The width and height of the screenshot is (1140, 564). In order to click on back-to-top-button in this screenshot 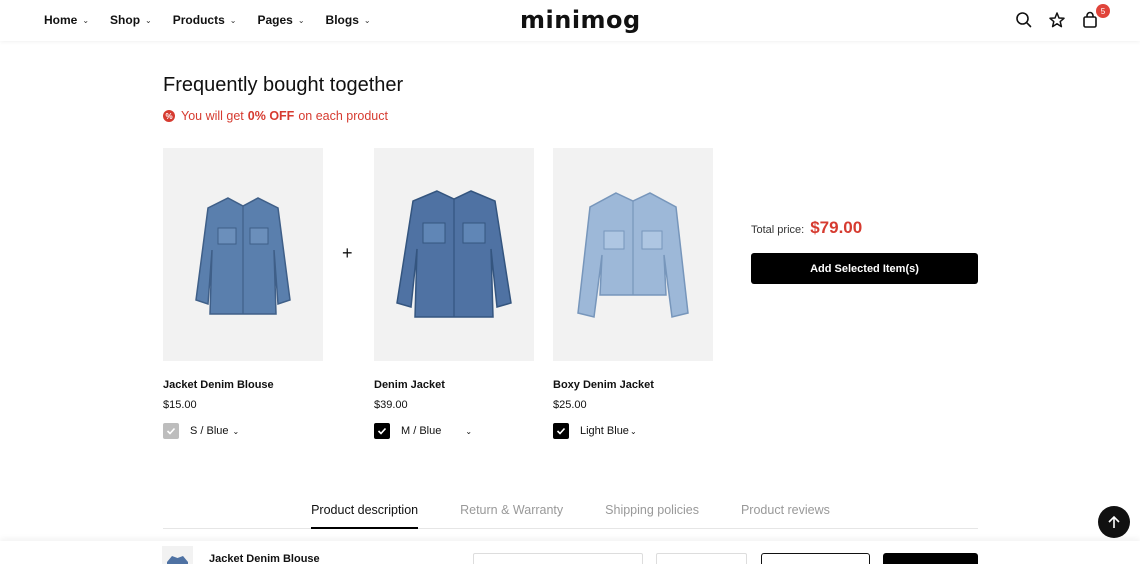, I will do `click(1114, 522)`.